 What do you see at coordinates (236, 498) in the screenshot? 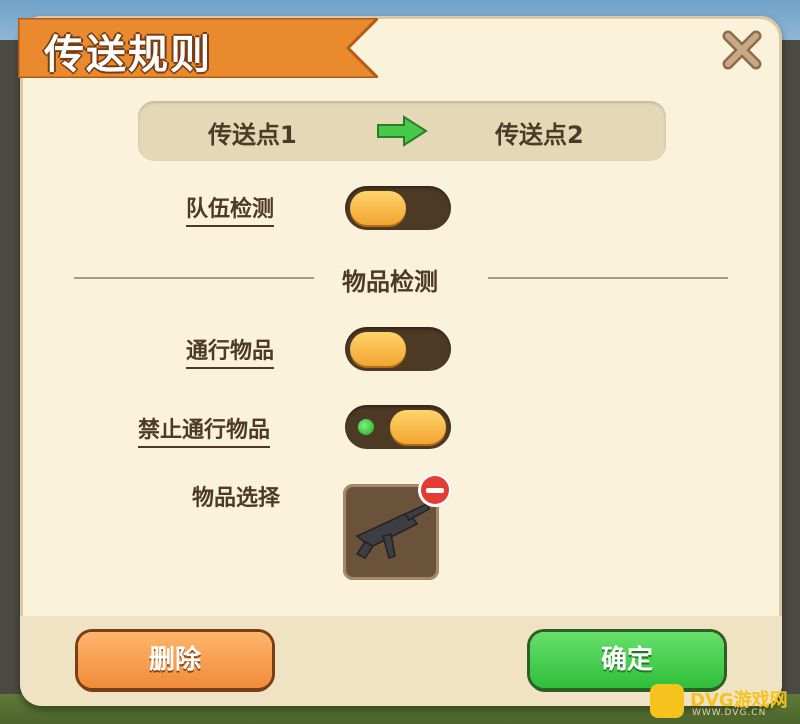
I see `item-select-label: 物品选择` at bounding box center [236, 498].